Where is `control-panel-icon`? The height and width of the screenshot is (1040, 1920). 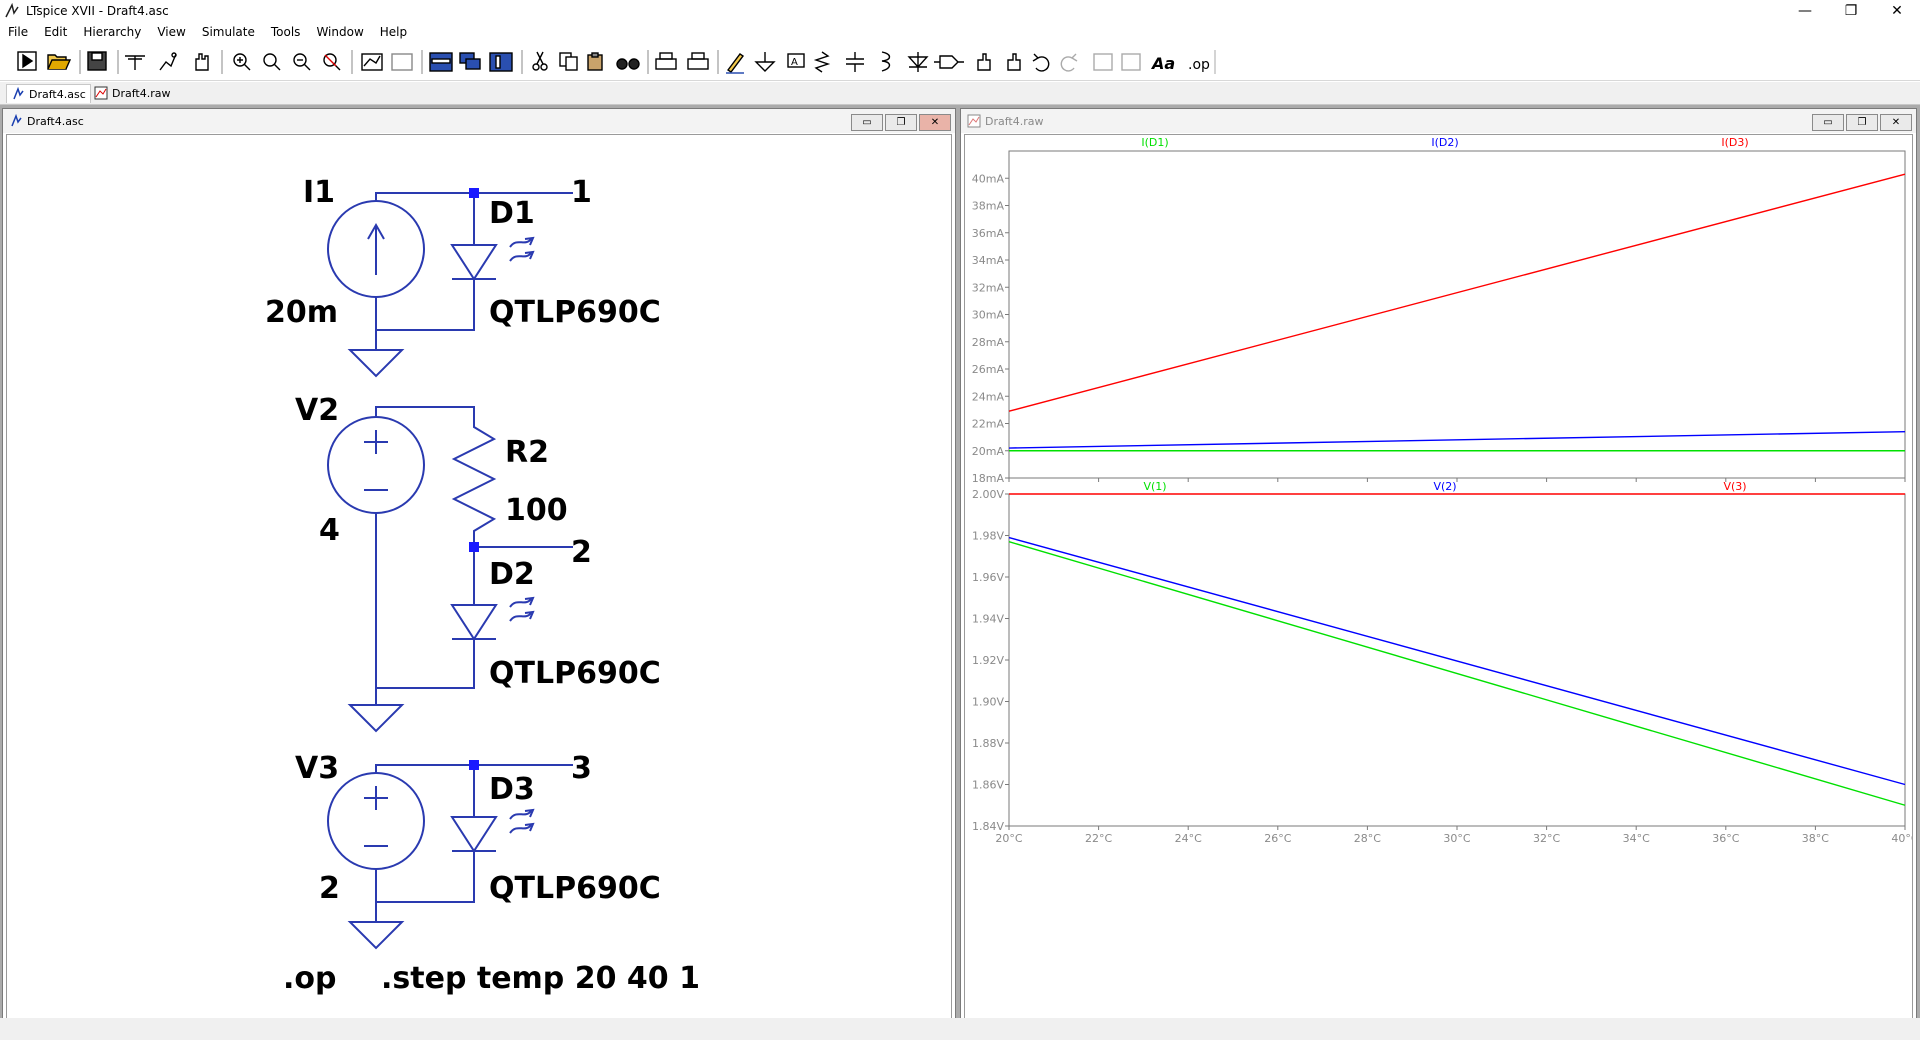 control-panel-icon is located at coordinates (135, 62).